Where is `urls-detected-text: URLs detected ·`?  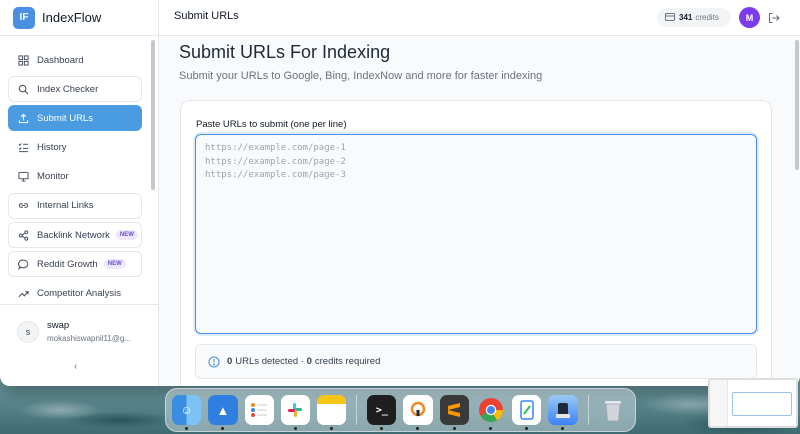 urls-detected-text: URLs detected · is located at coordinates (271, 361).